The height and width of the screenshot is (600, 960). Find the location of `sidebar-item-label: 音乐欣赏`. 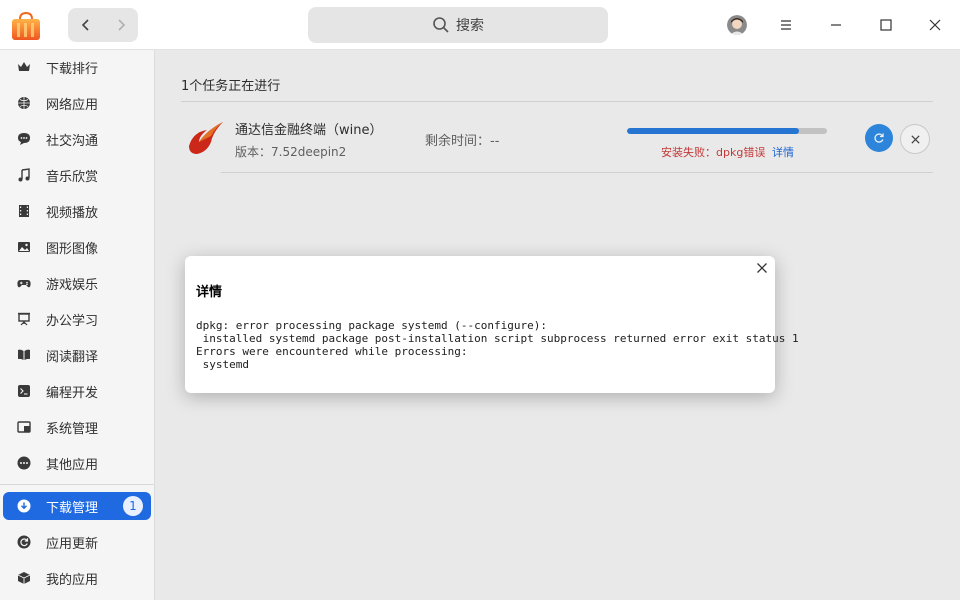

sidebar-item-label: 音乐欣赏 is located at coordinates (72, 177).